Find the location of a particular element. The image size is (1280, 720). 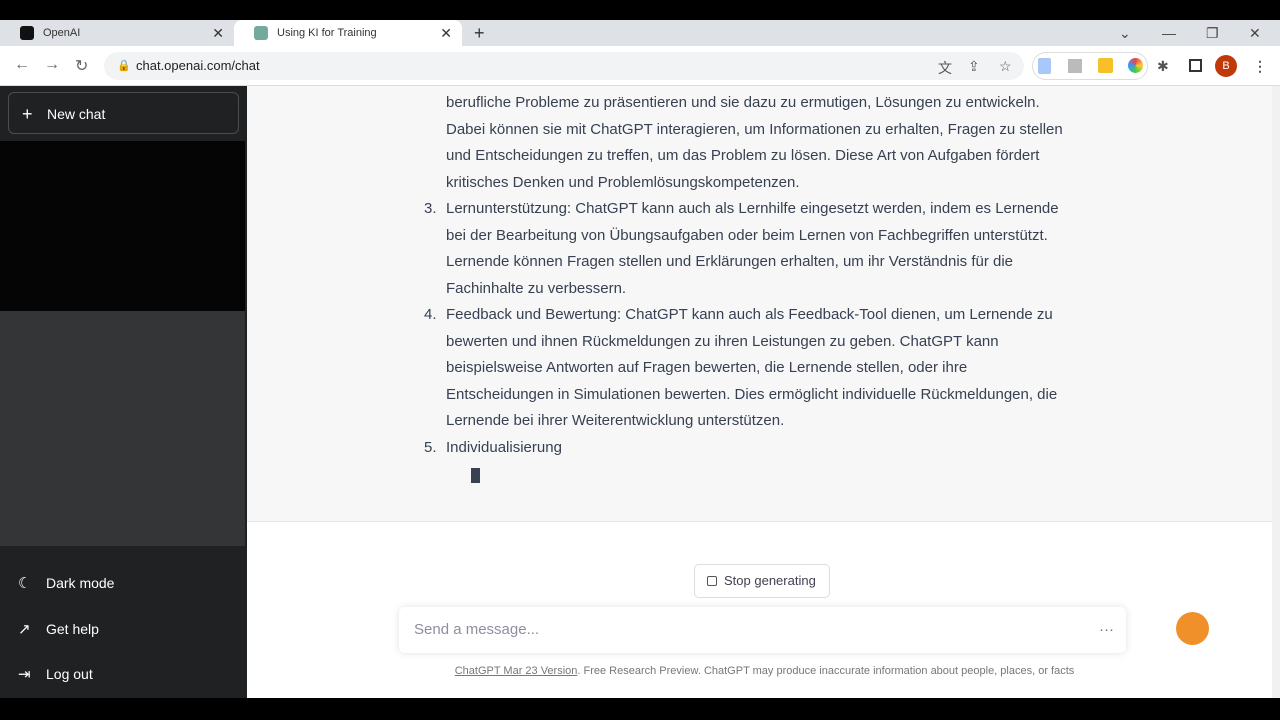

new-tab-icon: + is located at coordinates (479, 33).